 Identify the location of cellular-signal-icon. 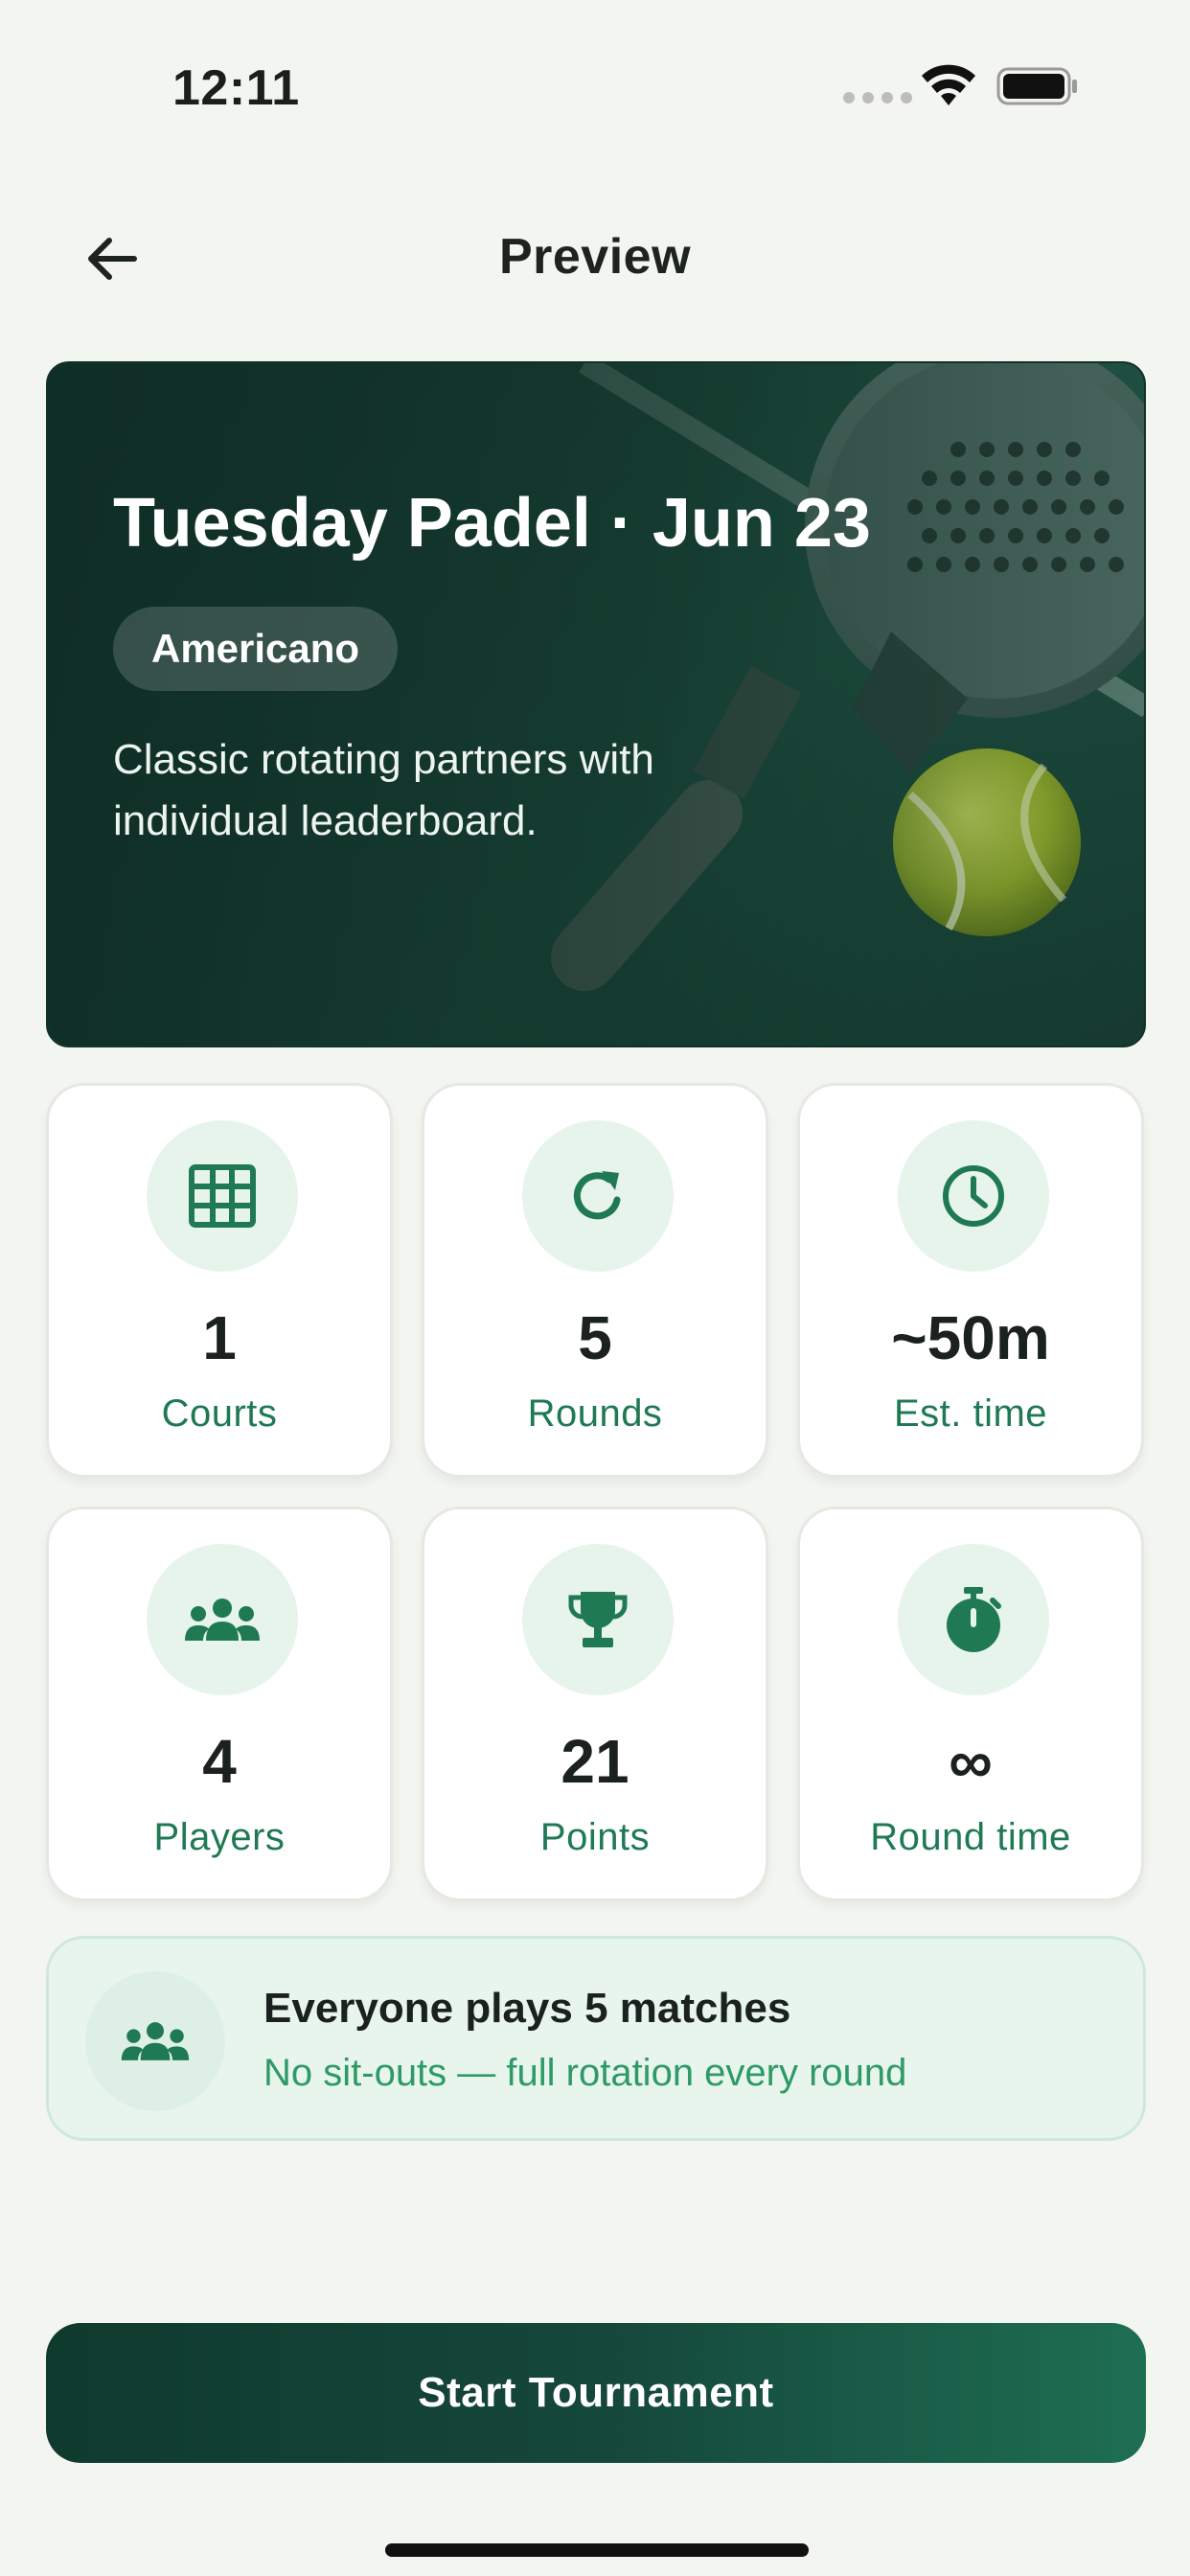
(878, 98).